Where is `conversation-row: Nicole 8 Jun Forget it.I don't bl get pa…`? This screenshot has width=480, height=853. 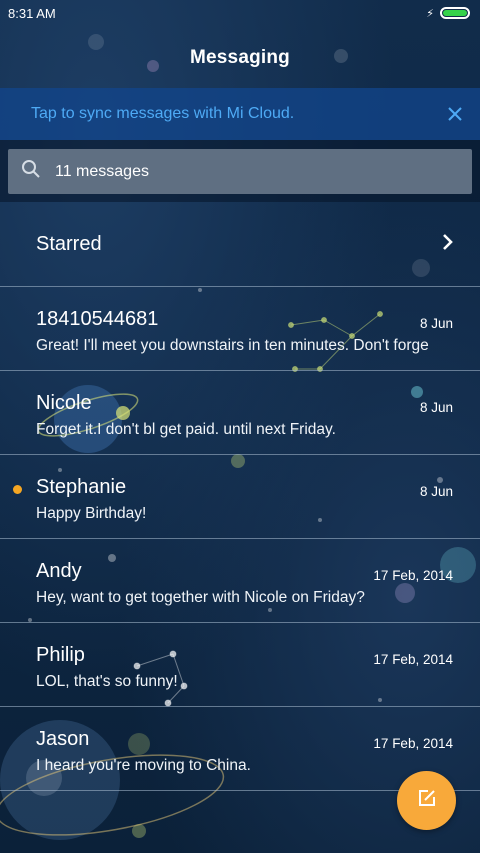 conversation-row: Nicole 8 Jun Forget it.I don't bl get pa… is located at coordinates (240, 413).